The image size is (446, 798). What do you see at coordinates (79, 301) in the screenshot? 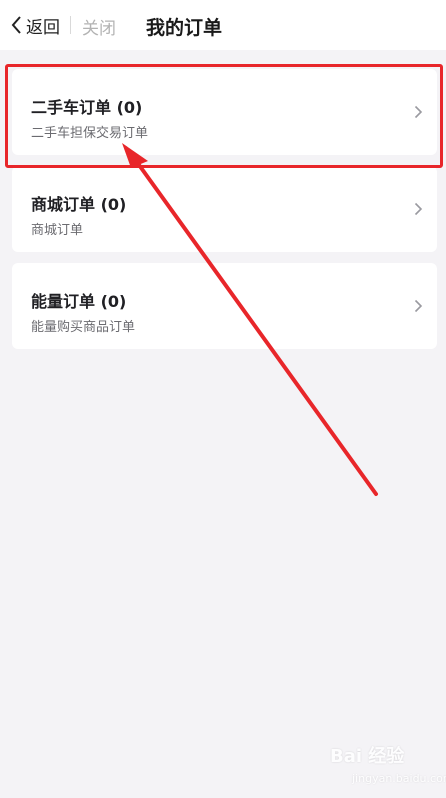
I see `order-card-title: 能量订单 (0)` at bounding box center [79, 301].